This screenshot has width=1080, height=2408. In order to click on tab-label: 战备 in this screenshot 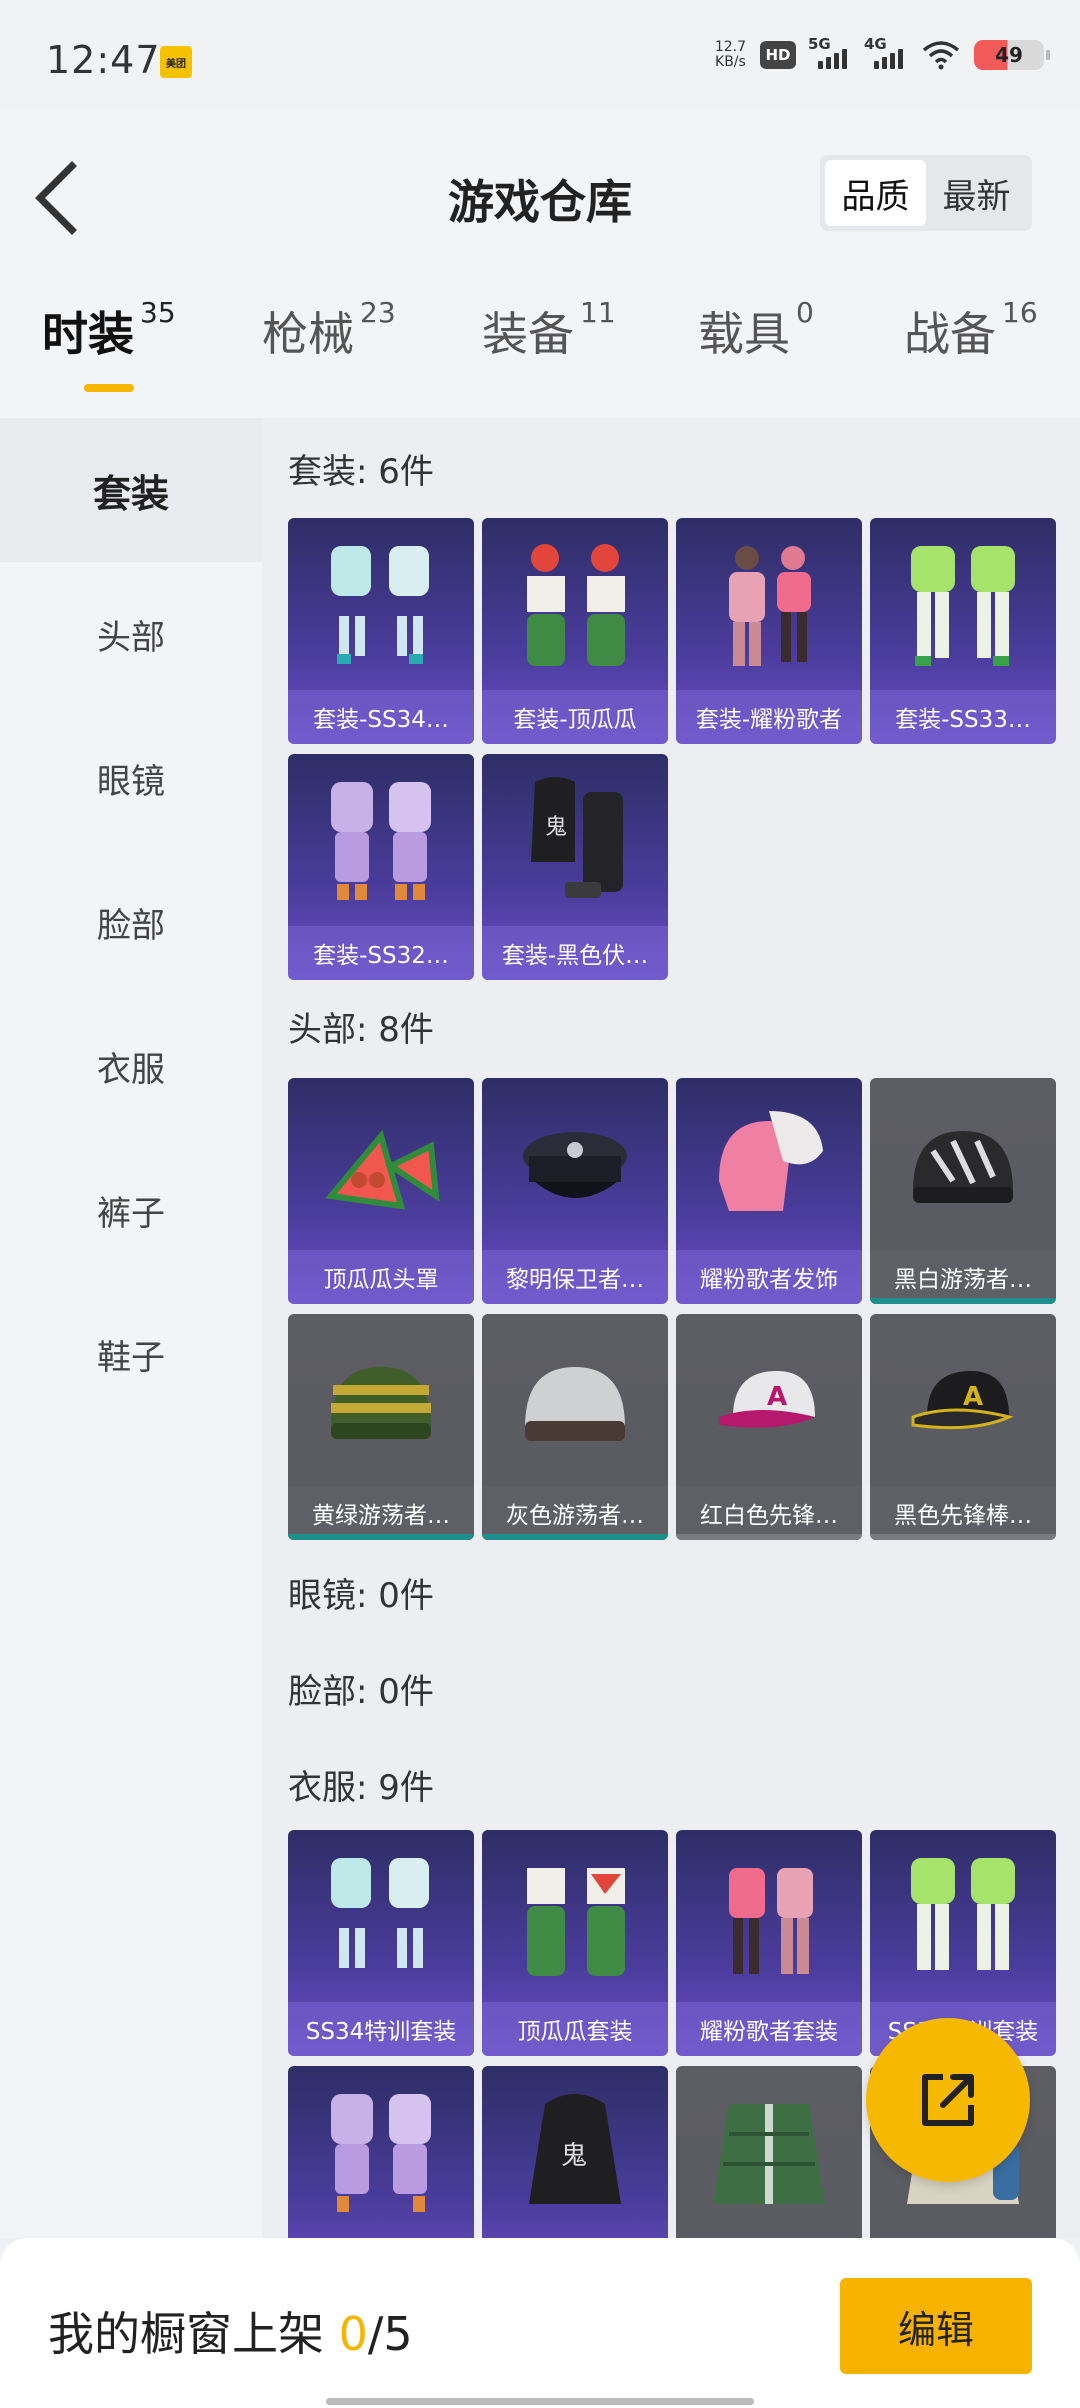, I will do `click(950, 334)`.